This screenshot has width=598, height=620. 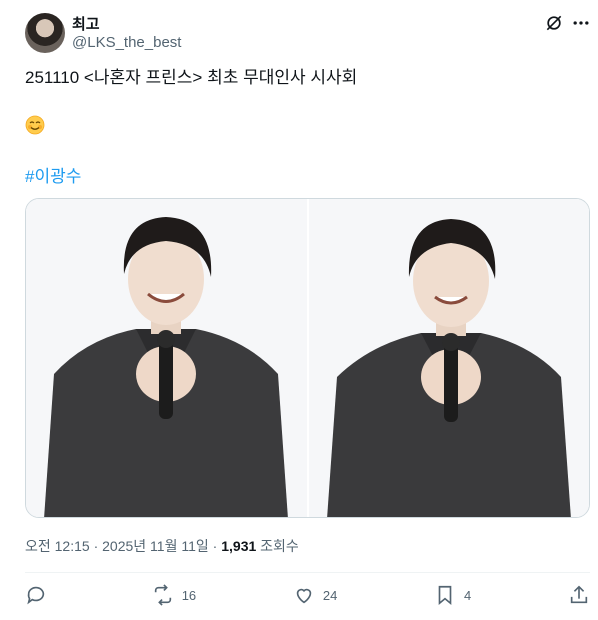 What do you see at coordinates (189, 595) in the screenshot?
I see `retweet-count: 16` at bounding box center [189, 595].